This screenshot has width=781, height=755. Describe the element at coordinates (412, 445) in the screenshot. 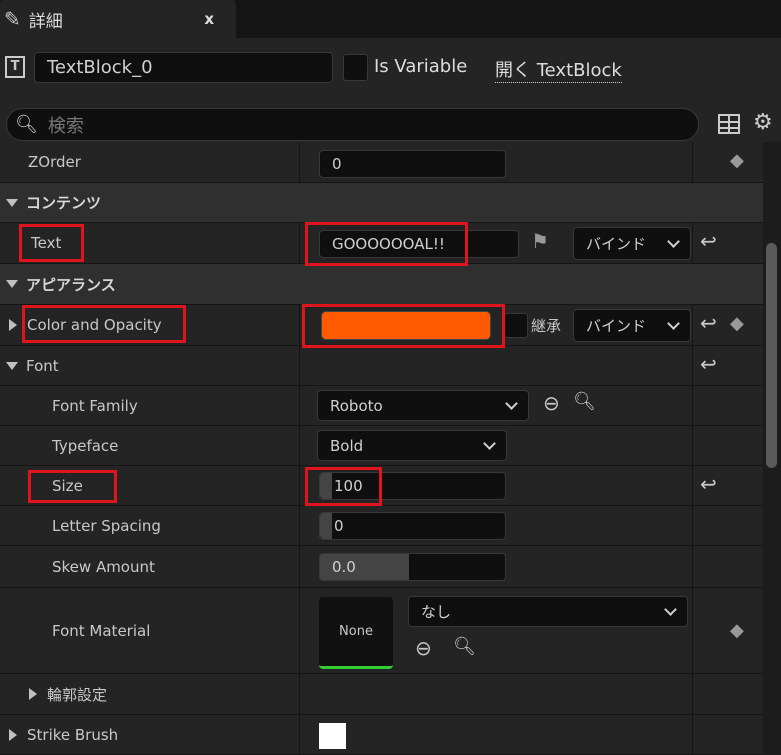

I see `typeface-dropdown: Bold` at that location.